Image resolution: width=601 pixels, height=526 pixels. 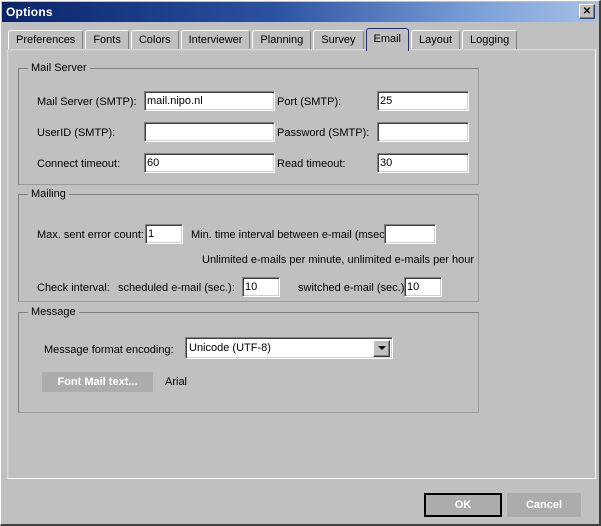 What do you see at coordinates (46, 40) in the screenshot?
I see `tab-preferences: Preferences` at bounding box center [46, 40].